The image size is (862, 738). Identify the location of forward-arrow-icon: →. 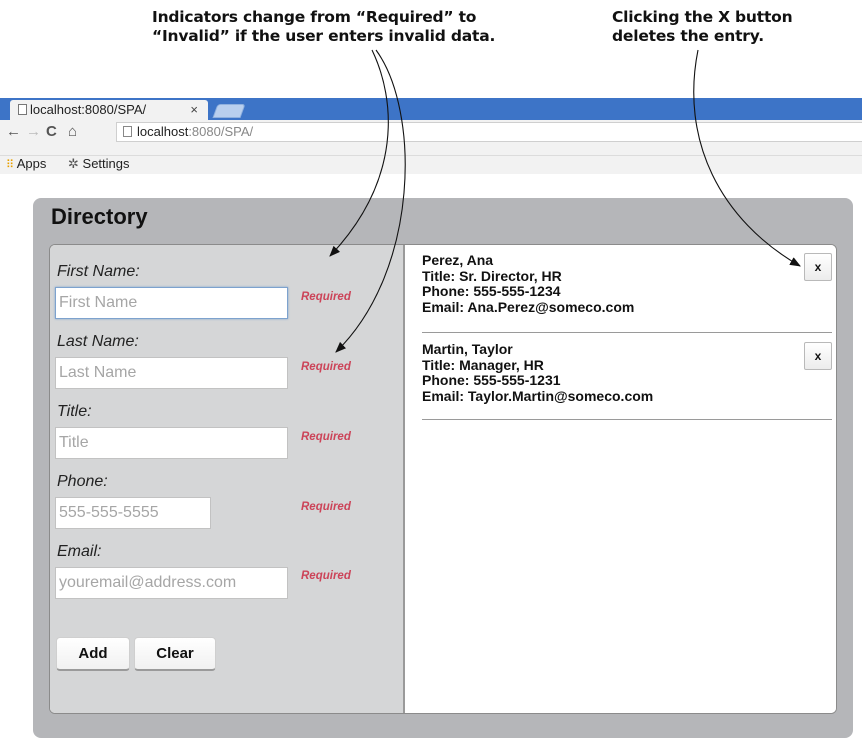
(33, 131).